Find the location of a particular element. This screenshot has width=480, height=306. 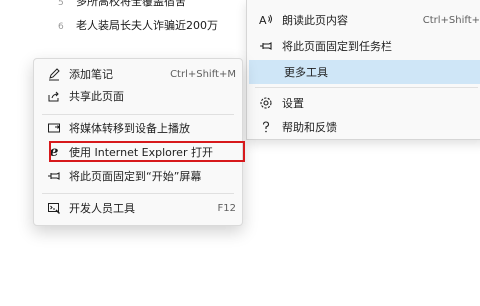

menu-item-dev-tools: 开发人员工具 F12 is located at coordinates (138, 208).